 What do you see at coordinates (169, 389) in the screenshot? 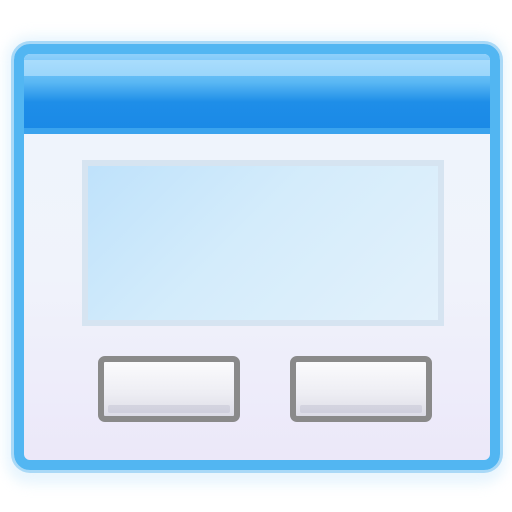
I see `left-dialog-button` at bounding box center [169, 389].